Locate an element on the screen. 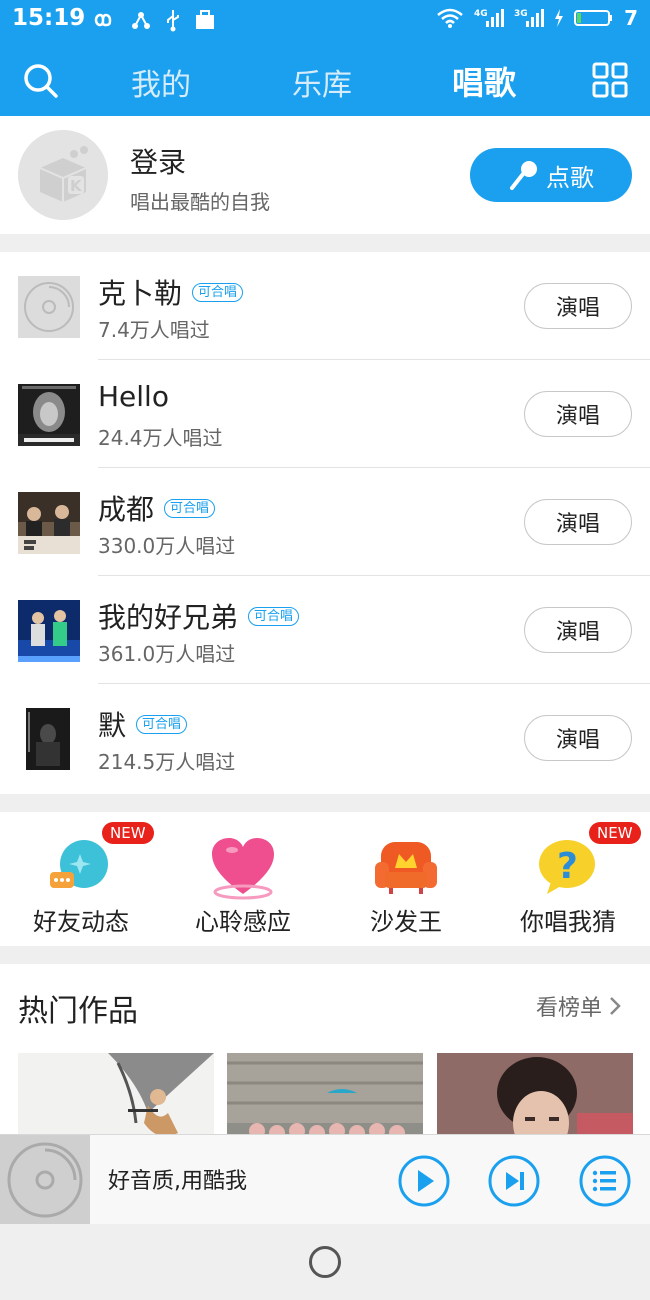 The width and height of the screenshot is (650, 1300). svg-text: 3G is located at coordinates (521, 14).